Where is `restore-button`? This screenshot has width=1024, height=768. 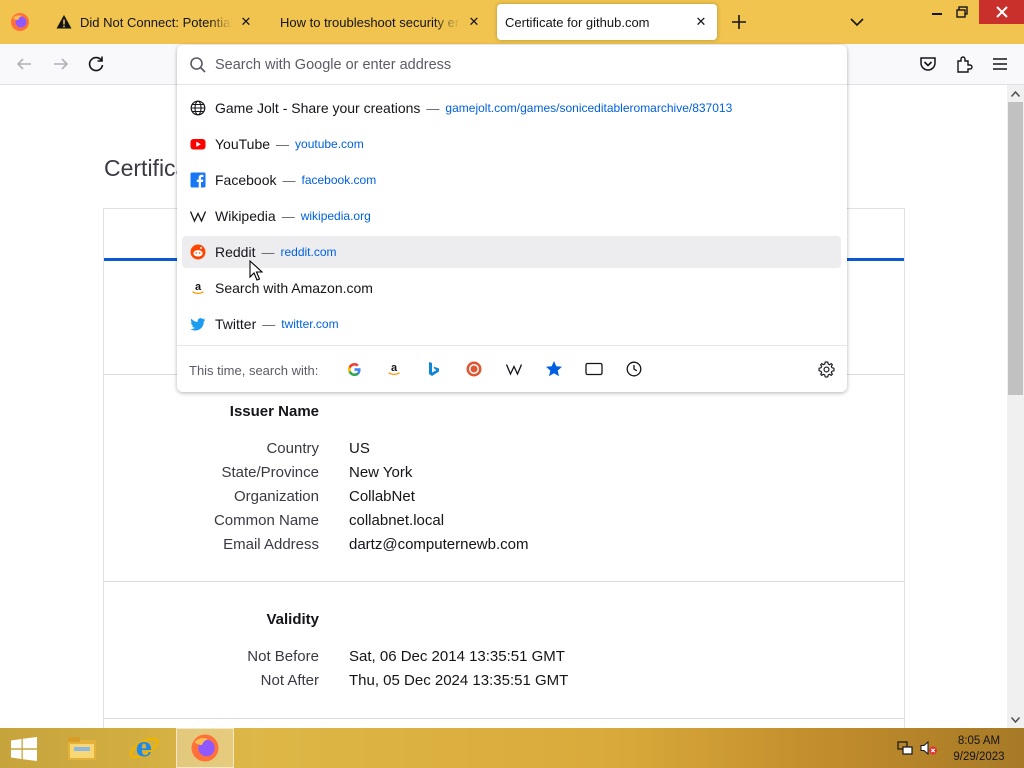
restore-button is located at coordinates (962, 12).